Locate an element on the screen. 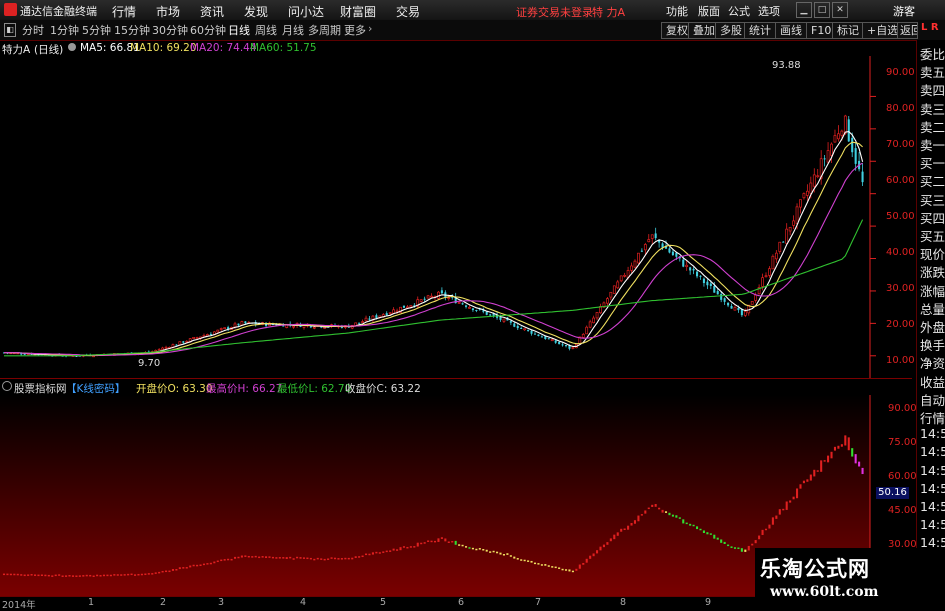  side-panel-item: 自动 is located at coordinates (932, 399).